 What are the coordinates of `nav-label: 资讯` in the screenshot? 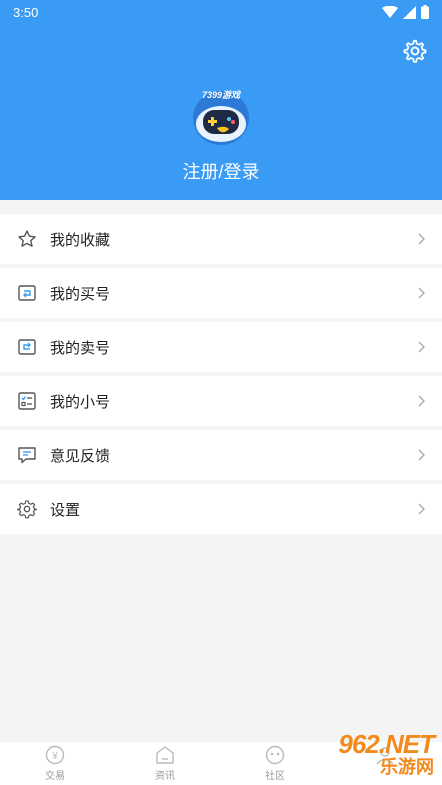 It's located at (165, 776).